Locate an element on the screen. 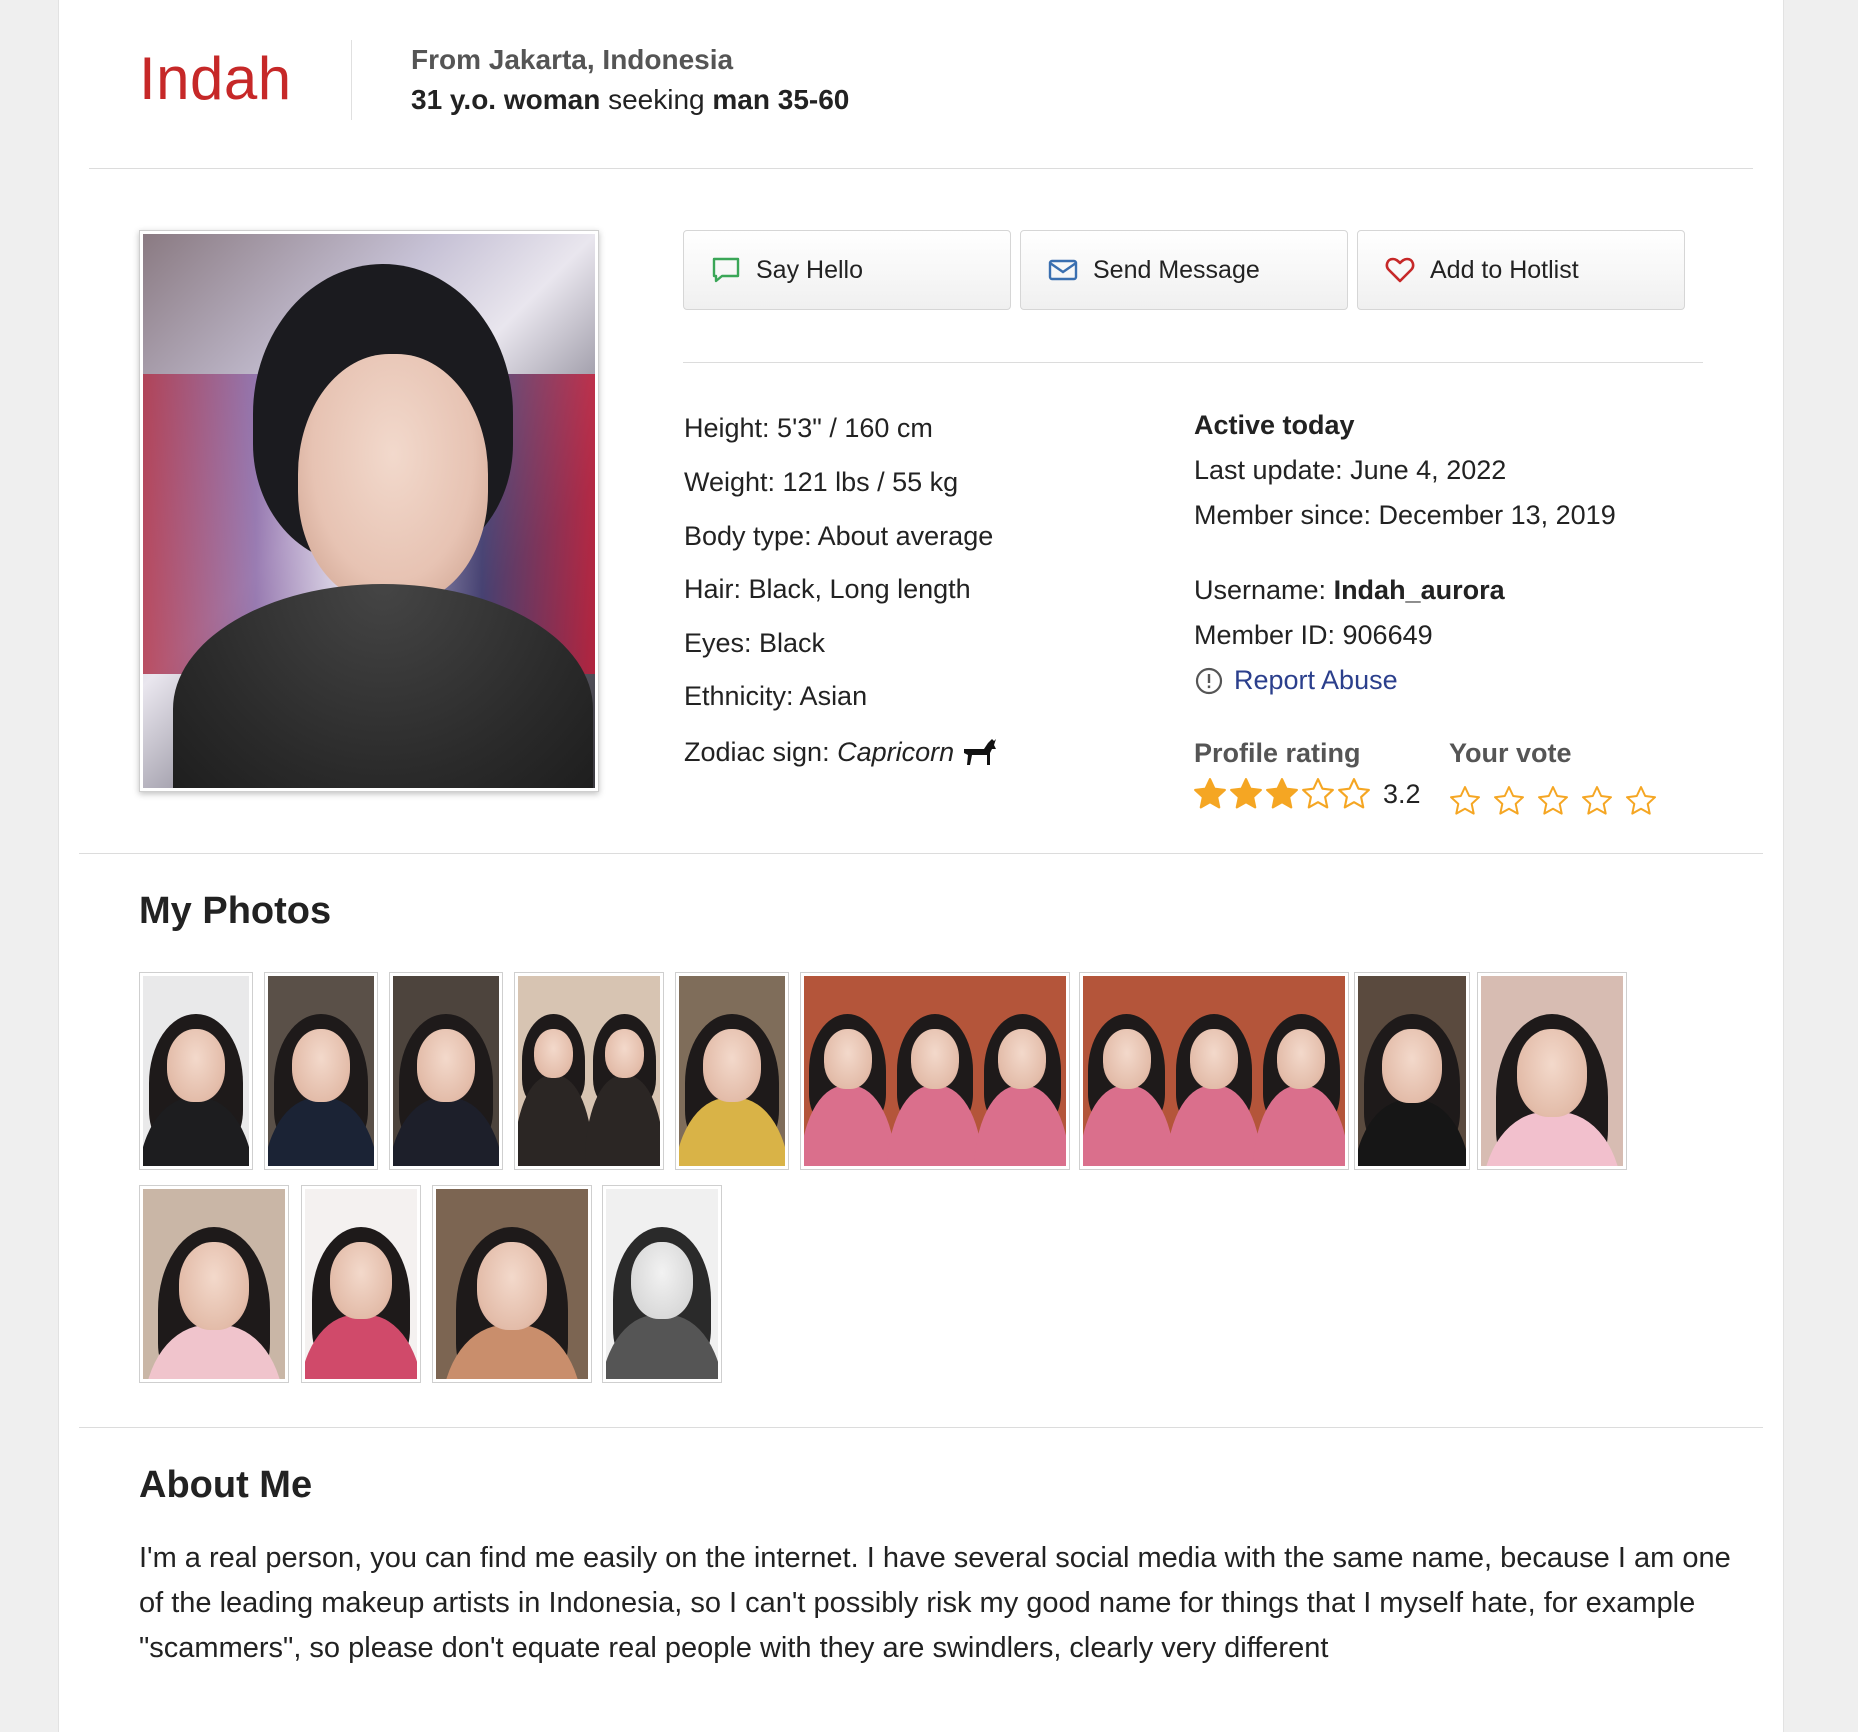  main-profile-photo is located at coordinates (369, 511).